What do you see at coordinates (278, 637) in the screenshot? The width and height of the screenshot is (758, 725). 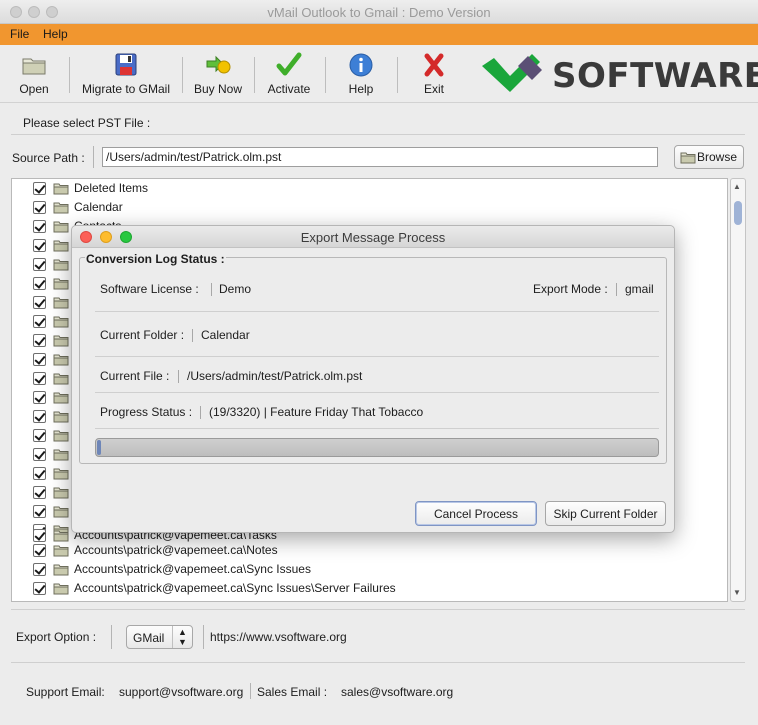 I see `vsoftware-url: https://www.vsoftware.org` at bounding box center [278, 637].